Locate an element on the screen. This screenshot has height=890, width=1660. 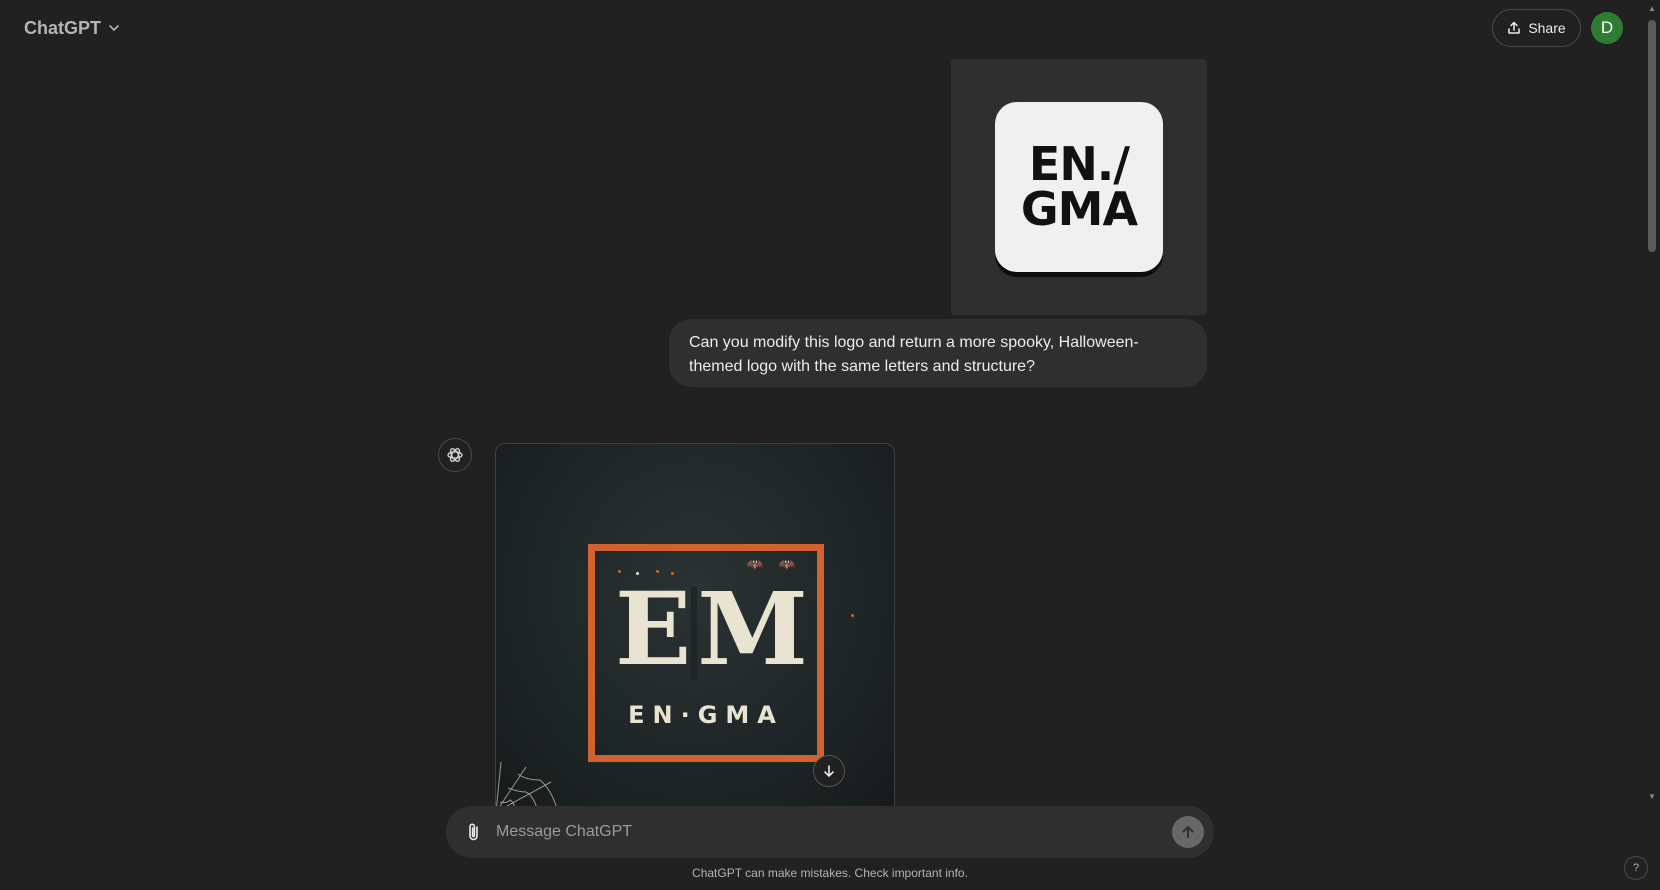
message-composer is located at coordinates (830, 832).